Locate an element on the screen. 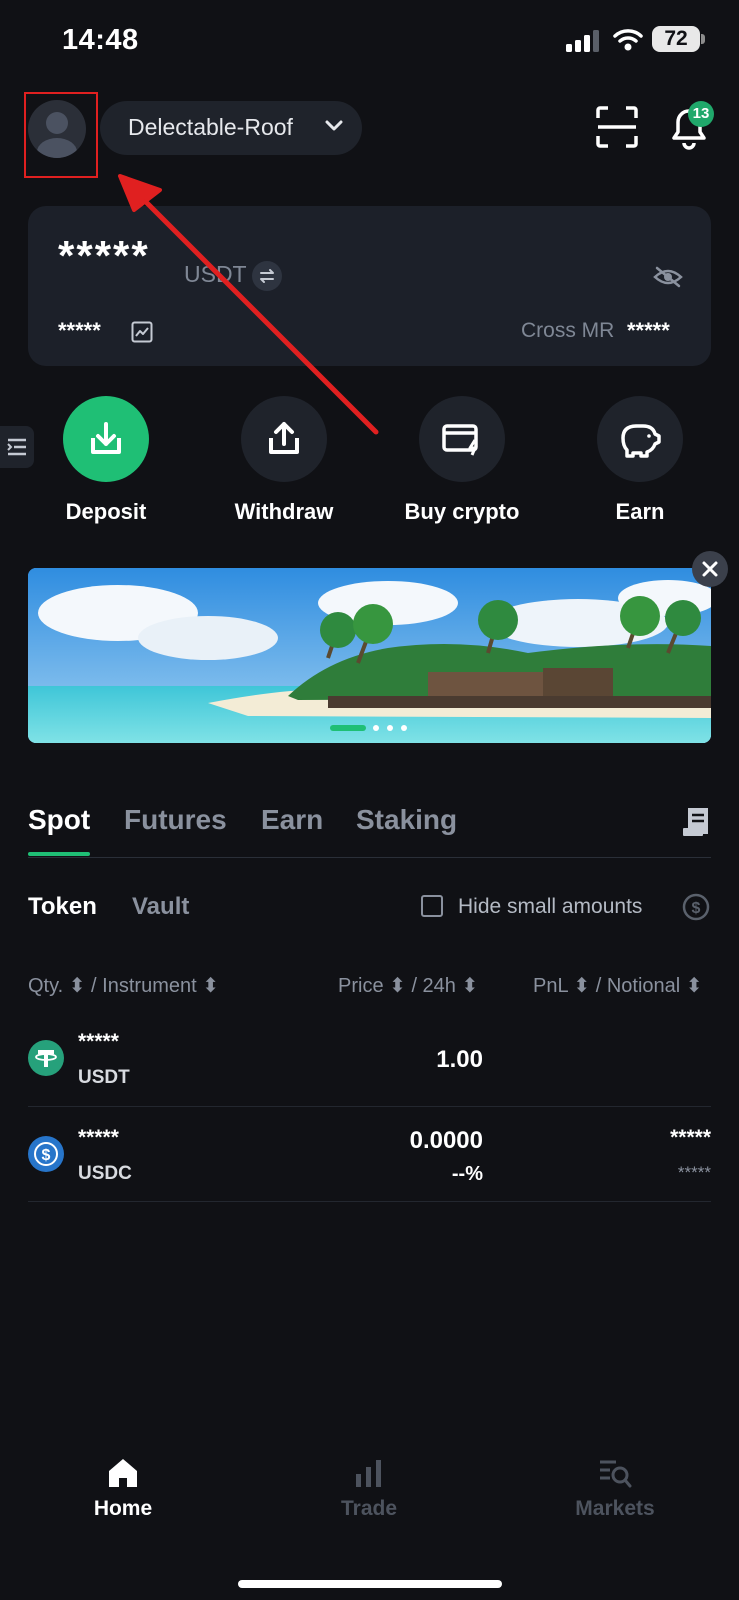 This screenshot has width=739, height=1600. promo-banner is located at coordinates (369, 655).